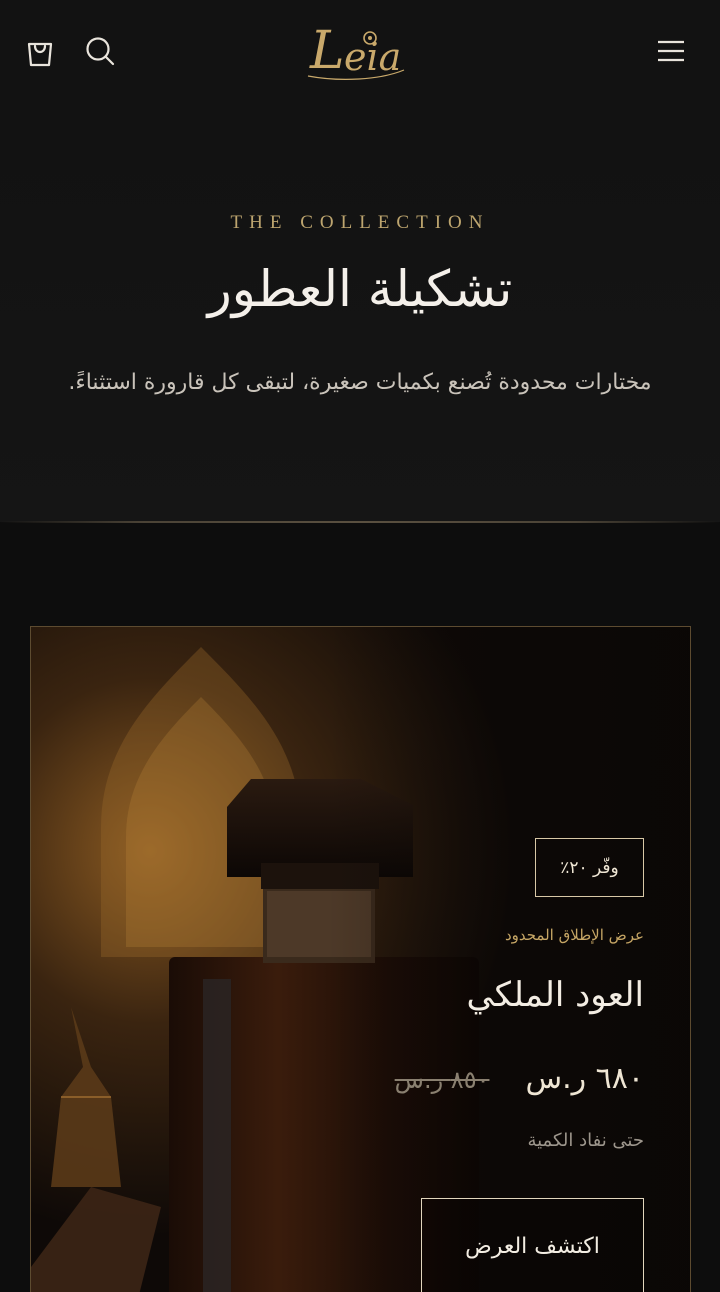 Image resolution: width=720 pixels, height=1292 pixels. What do you see at coordinates (360, 289) in the screenshot?
I see `page-title: تشكيلة العطور` at bounding box center [360, 289].